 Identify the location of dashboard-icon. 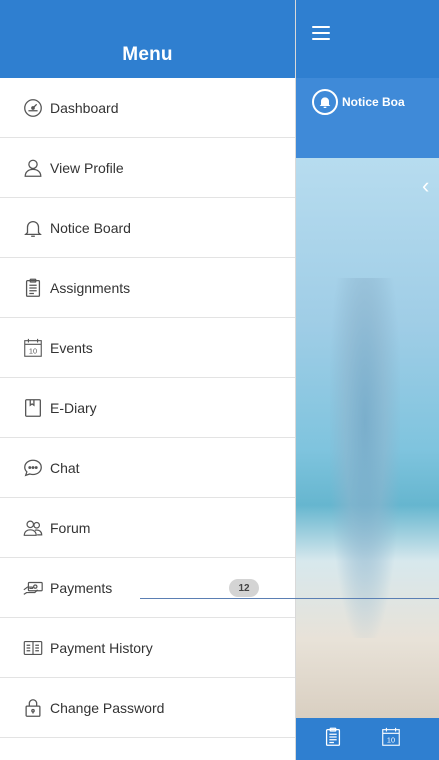
(33, 108).